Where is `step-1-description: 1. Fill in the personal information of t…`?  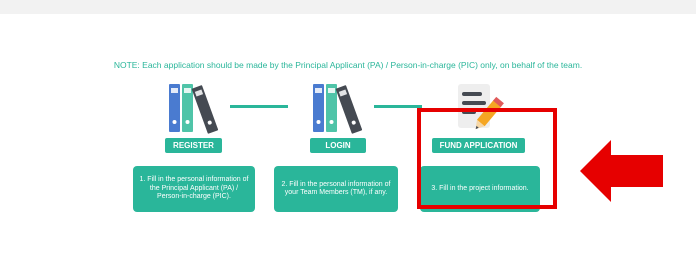 step-1-description: 1. Fill in the personal information of t… is located at coordinates (194, 189).